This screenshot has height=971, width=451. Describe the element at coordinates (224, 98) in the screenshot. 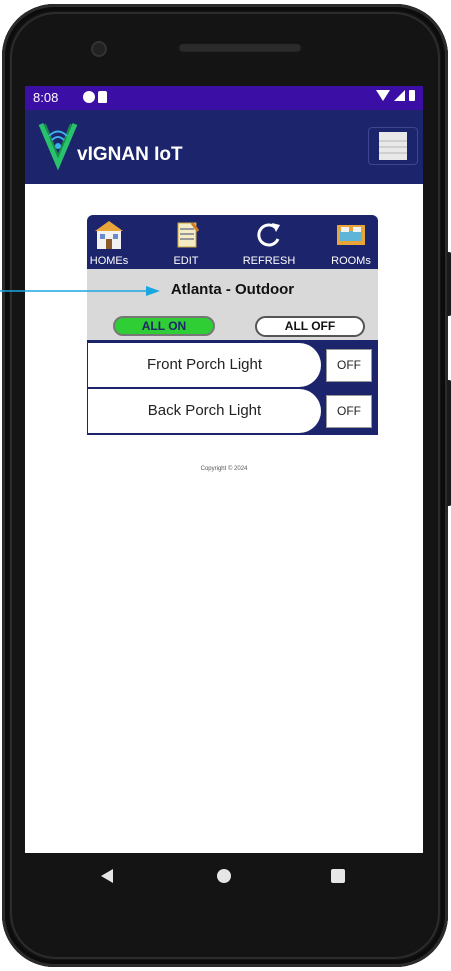

I see `status-bar: 8:08` at that location.